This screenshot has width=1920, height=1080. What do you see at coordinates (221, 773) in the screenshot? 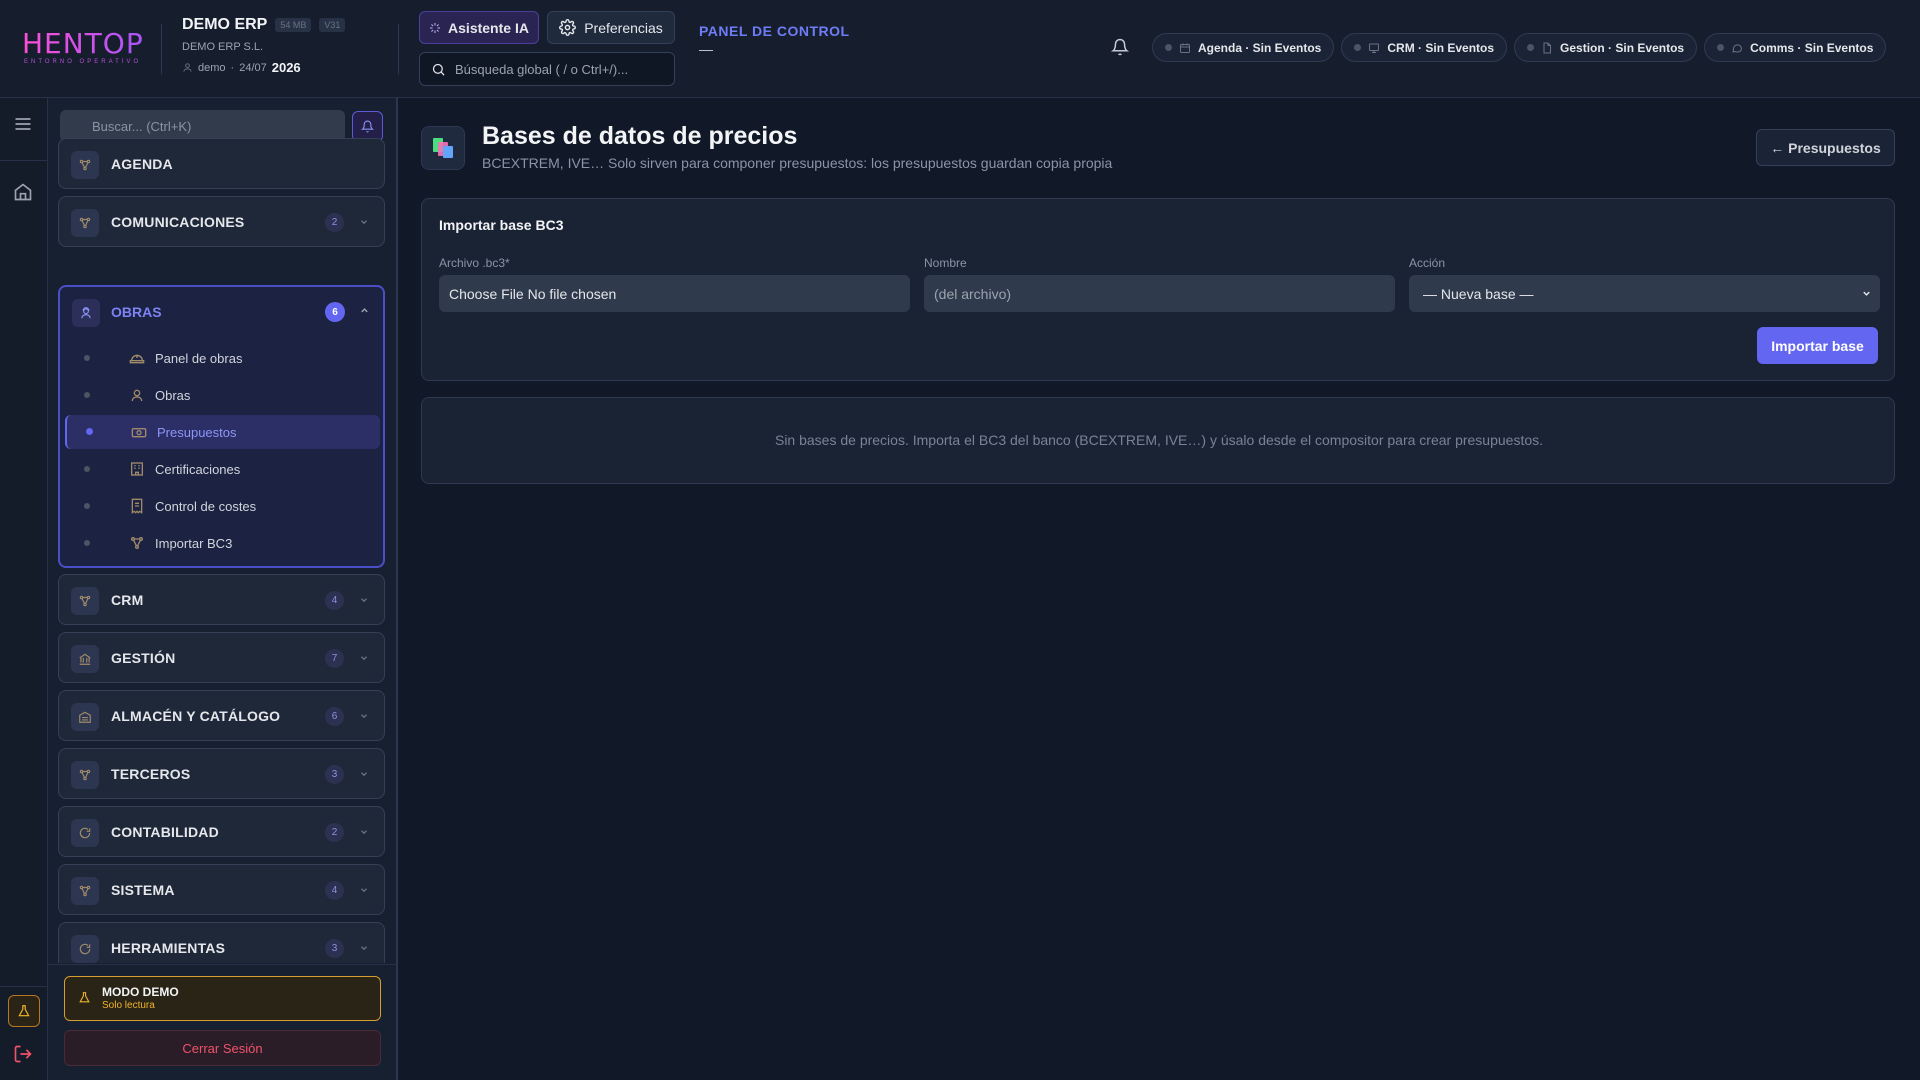
I see `sidebar-section-terceros: TERCEROS 3` at bounding box center [221, 773].